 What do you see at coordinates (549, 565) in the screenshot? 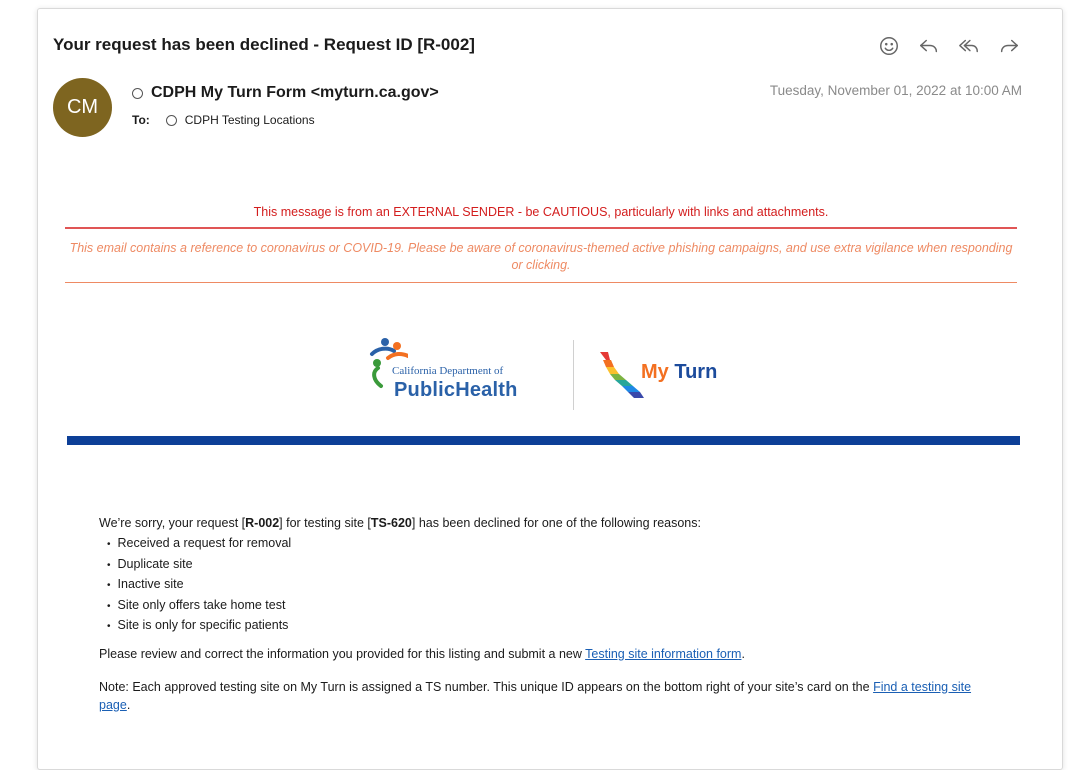
I see `list-item: Duplicate site` at bounding box center [549, 565].